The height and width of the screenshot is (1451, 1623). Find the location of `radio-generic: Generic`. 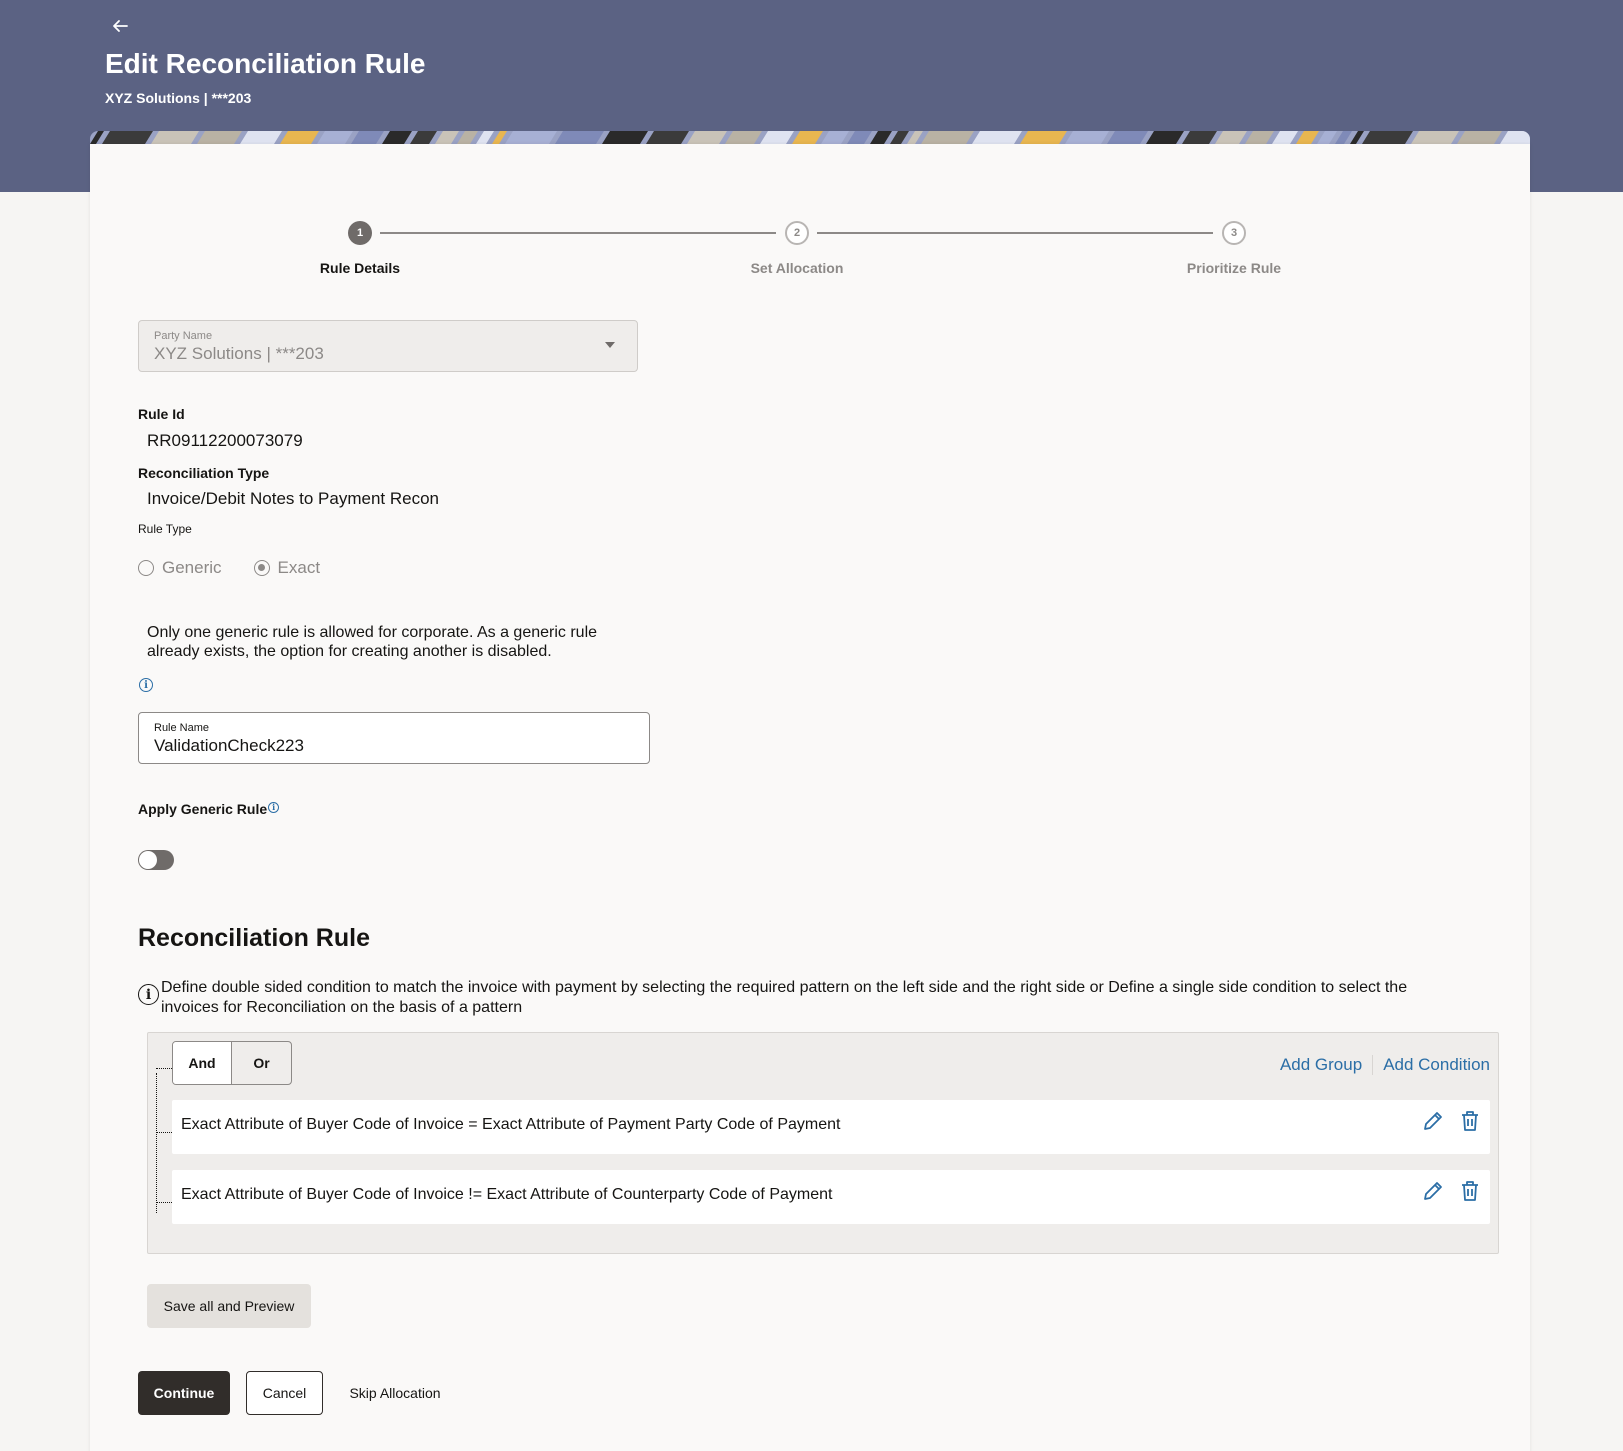

radio-generic: Generic is located at coordinates (180, 568).